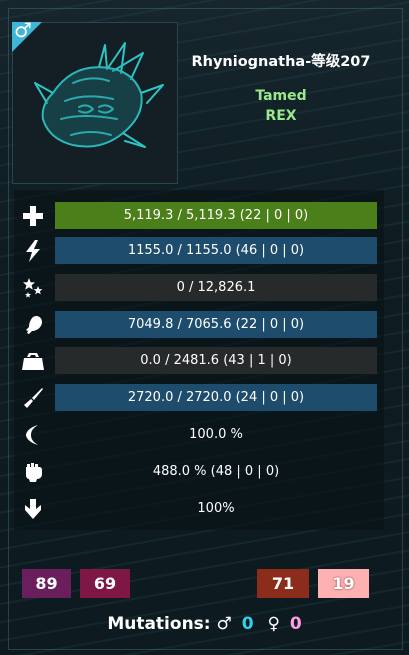 The height and width of the screenshot is (655, 409). Describe the element at coordinates (216, 360) in the screenshot. I see `weight-bar: 0.0 / 2481.6 (43 | 1 | 0)` at that location.